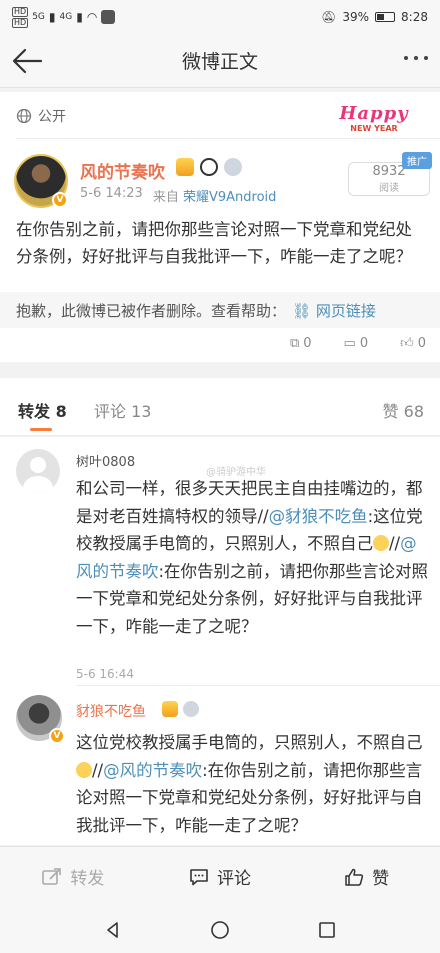 Image resolution: width=440 pixels, height=953 pixels. I want to click on author-badges, so click(209, 167).